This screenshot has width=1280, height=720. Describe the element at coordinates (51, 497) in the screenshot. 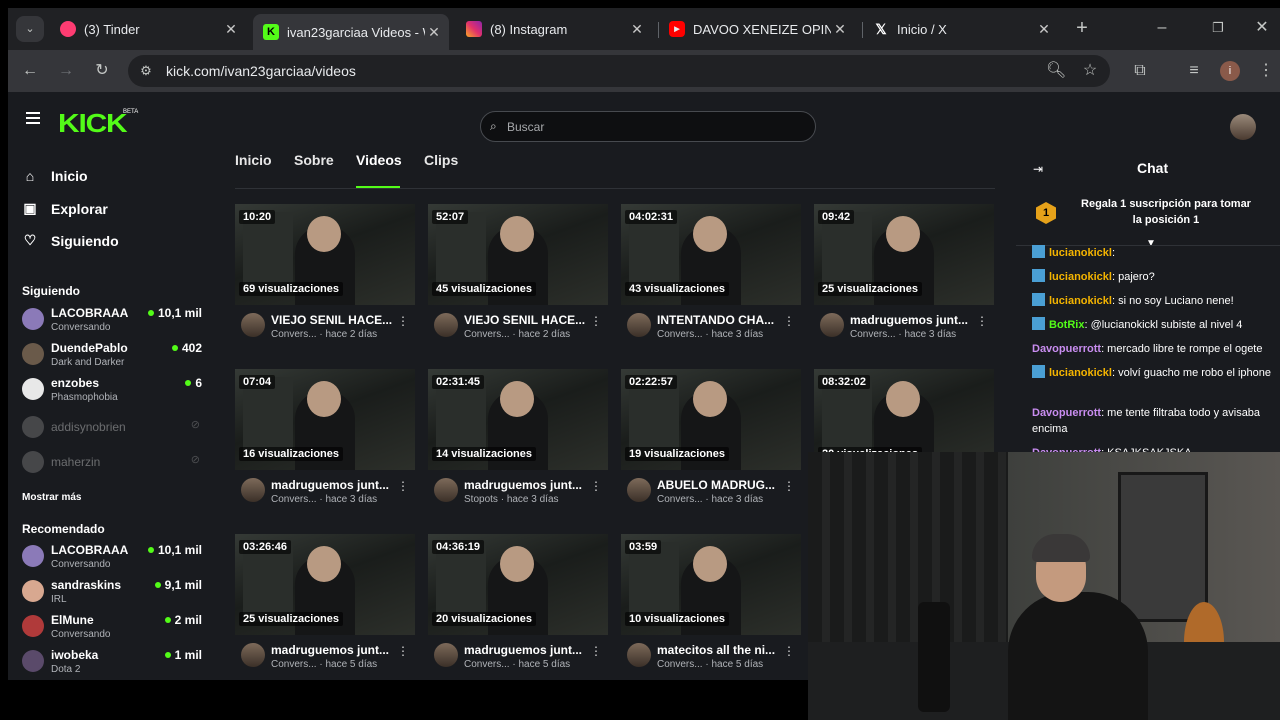

I see `show-more-link: Mostrar más` at that location.